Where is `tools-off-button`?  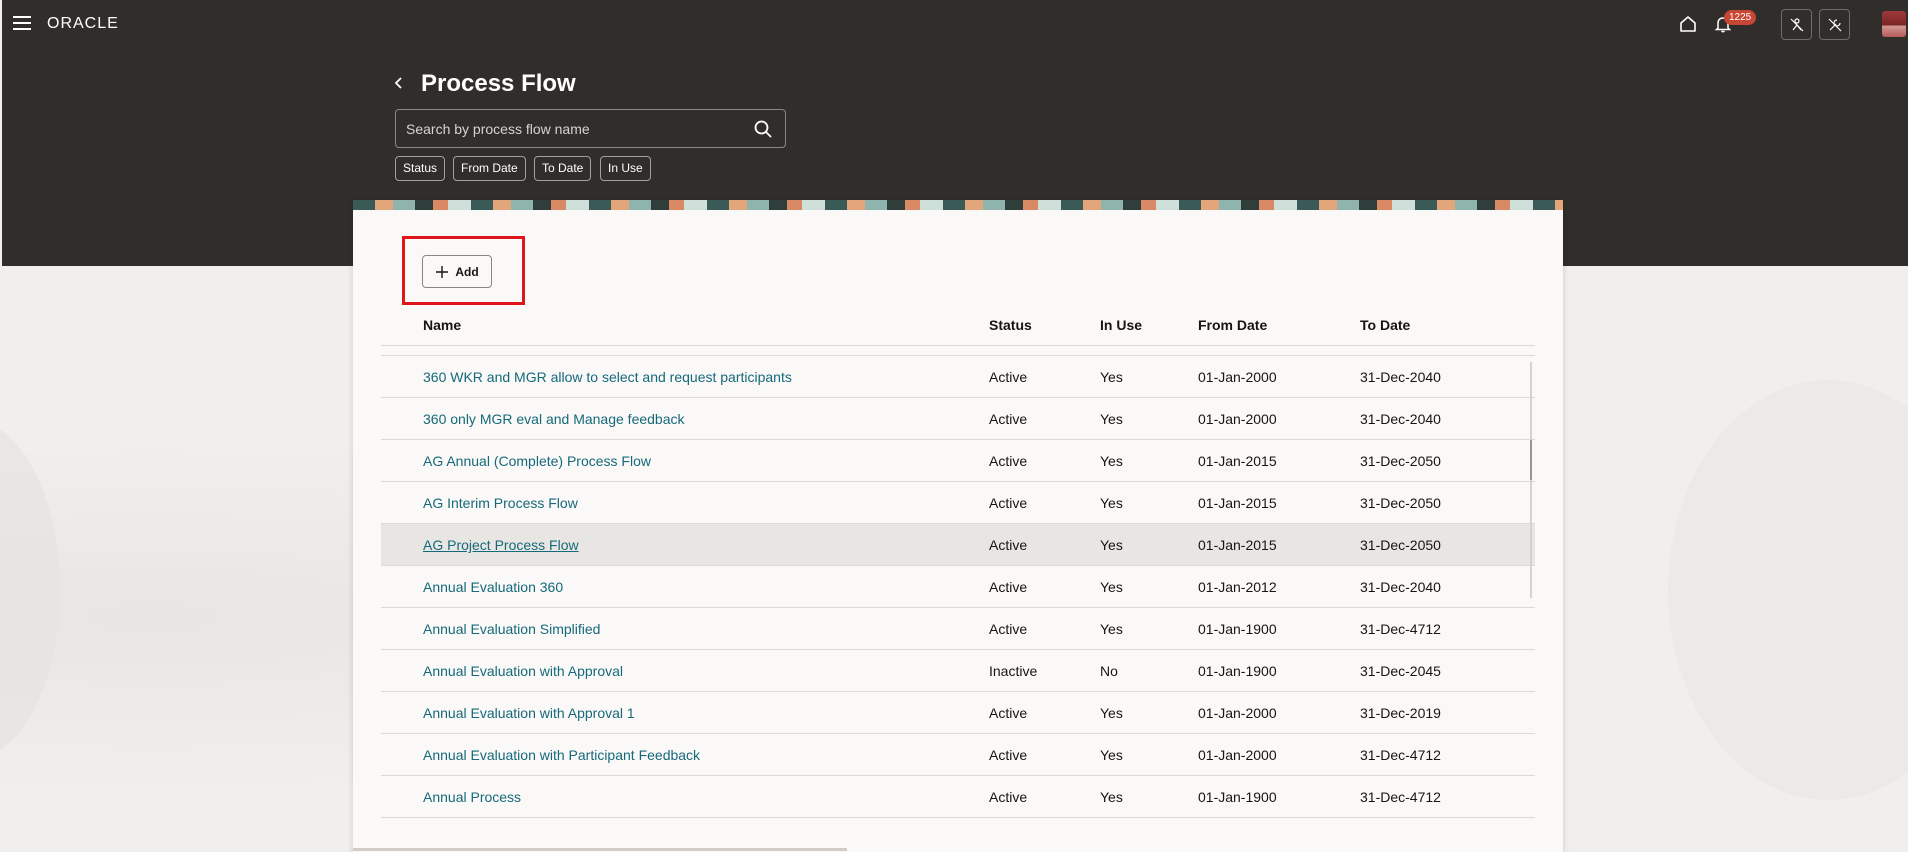 tools-off-button is located at coordinates (1834, 24).